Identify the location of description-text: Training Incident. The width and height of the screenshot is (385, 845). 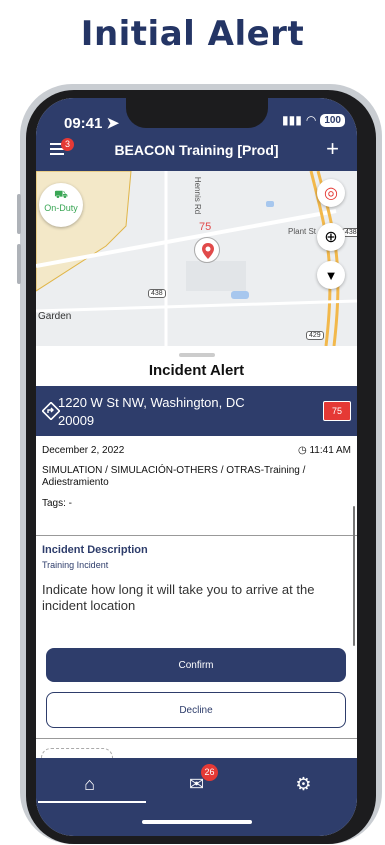
(75, 565).